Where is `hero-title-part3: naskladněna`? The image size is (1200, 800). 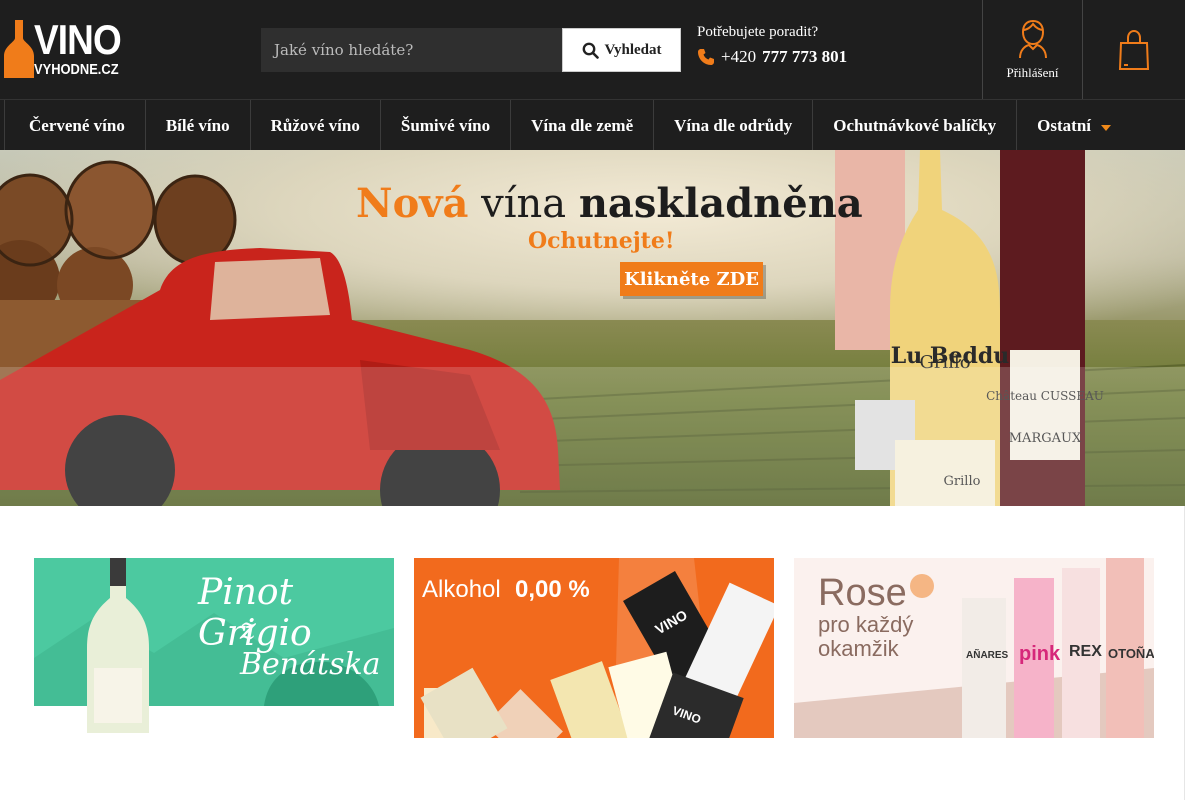 hero-title-part3: naskladněna is located at coordinates (720, 203).